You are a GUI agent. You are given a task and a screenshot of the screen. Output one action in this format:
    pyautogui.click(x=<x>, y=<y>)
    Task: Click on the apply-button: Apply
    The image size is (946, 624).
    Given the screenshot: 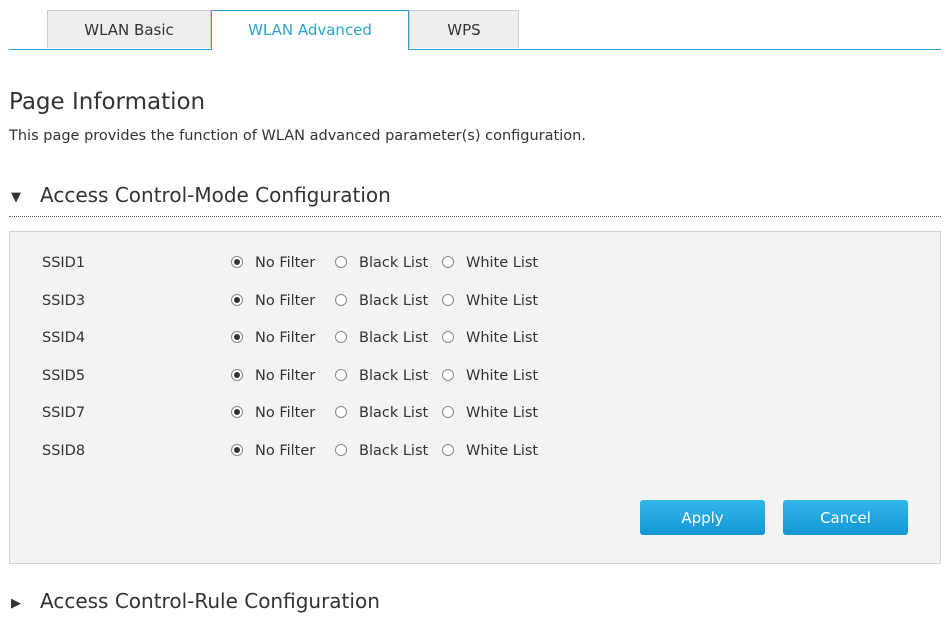 What is the action you would take?
    pyautogui.click(x=702, y=517)
    